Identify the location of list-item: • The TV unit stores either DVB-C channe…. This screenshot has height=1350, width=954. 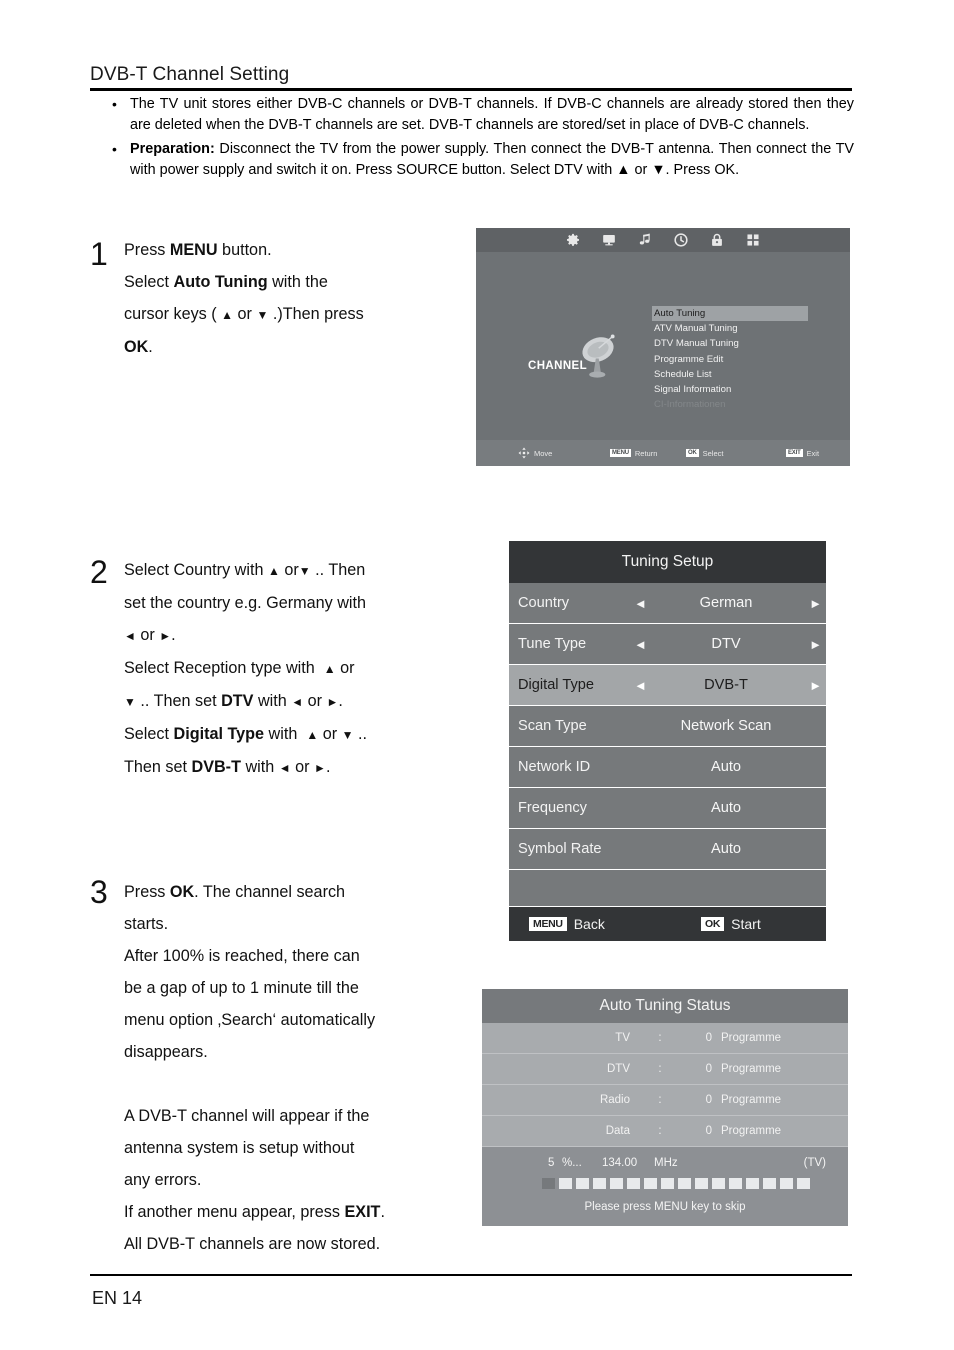
(483, 115).